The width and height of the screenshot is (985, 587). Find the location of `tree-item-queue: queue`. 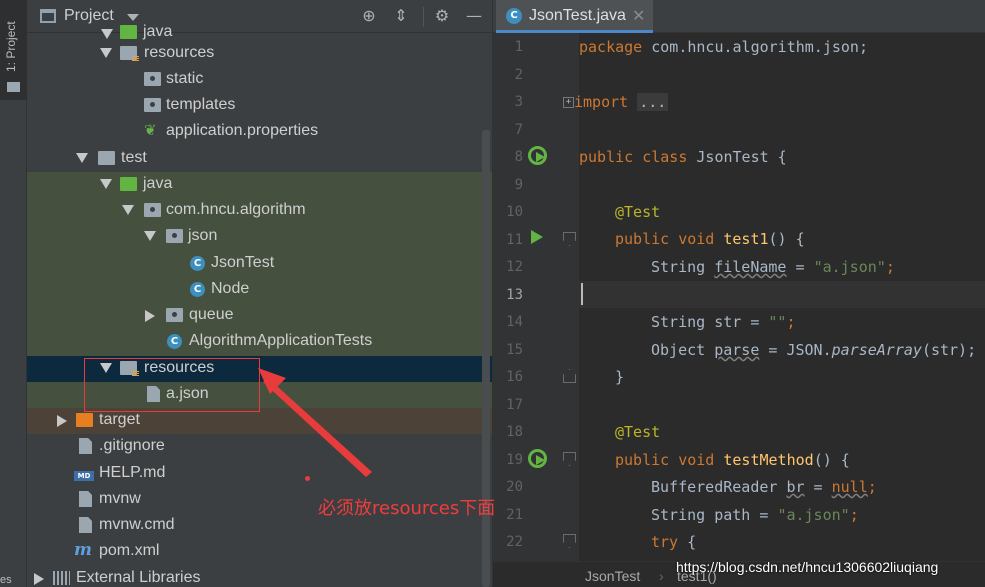

tree-item-queue: queue is located at coordinates (259, 316).